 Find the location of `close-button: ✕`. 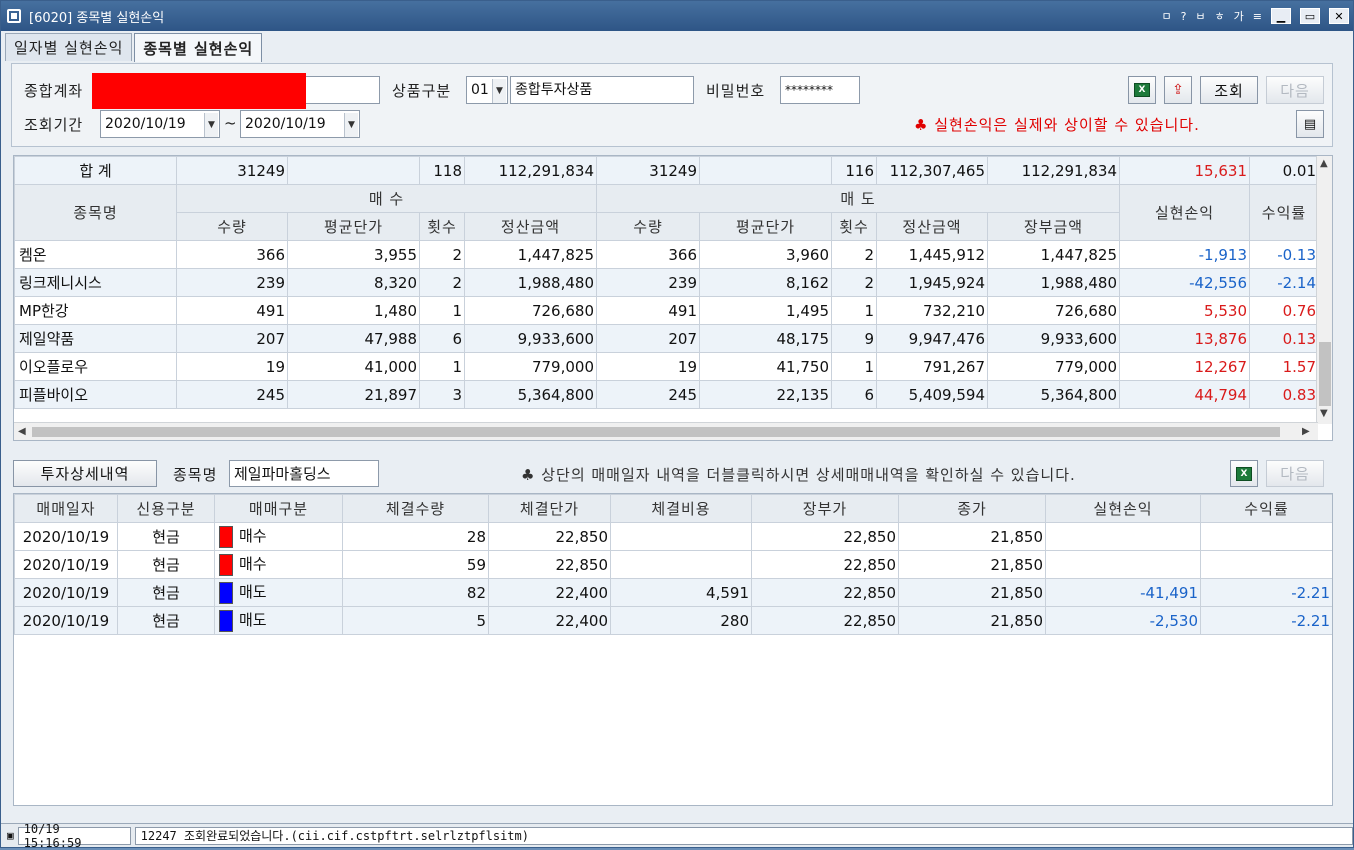

close-button: ✕ is located at coordinates (1339, 16).